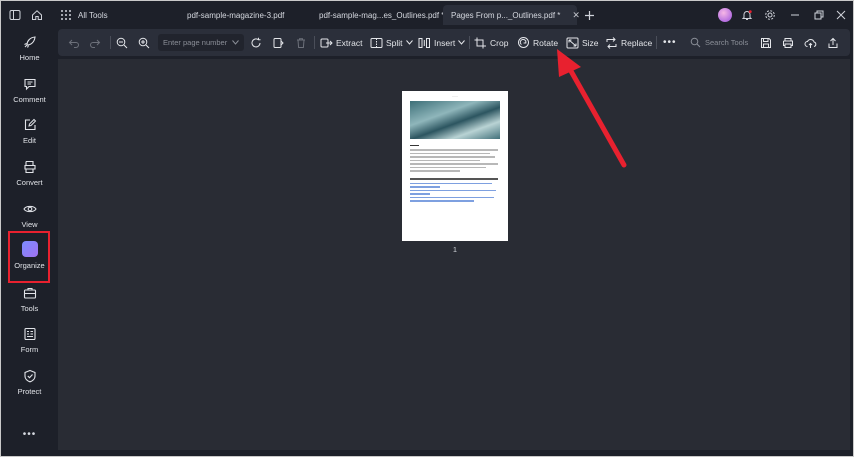  I want to click on replace-label: Replace, so click(637, 42).